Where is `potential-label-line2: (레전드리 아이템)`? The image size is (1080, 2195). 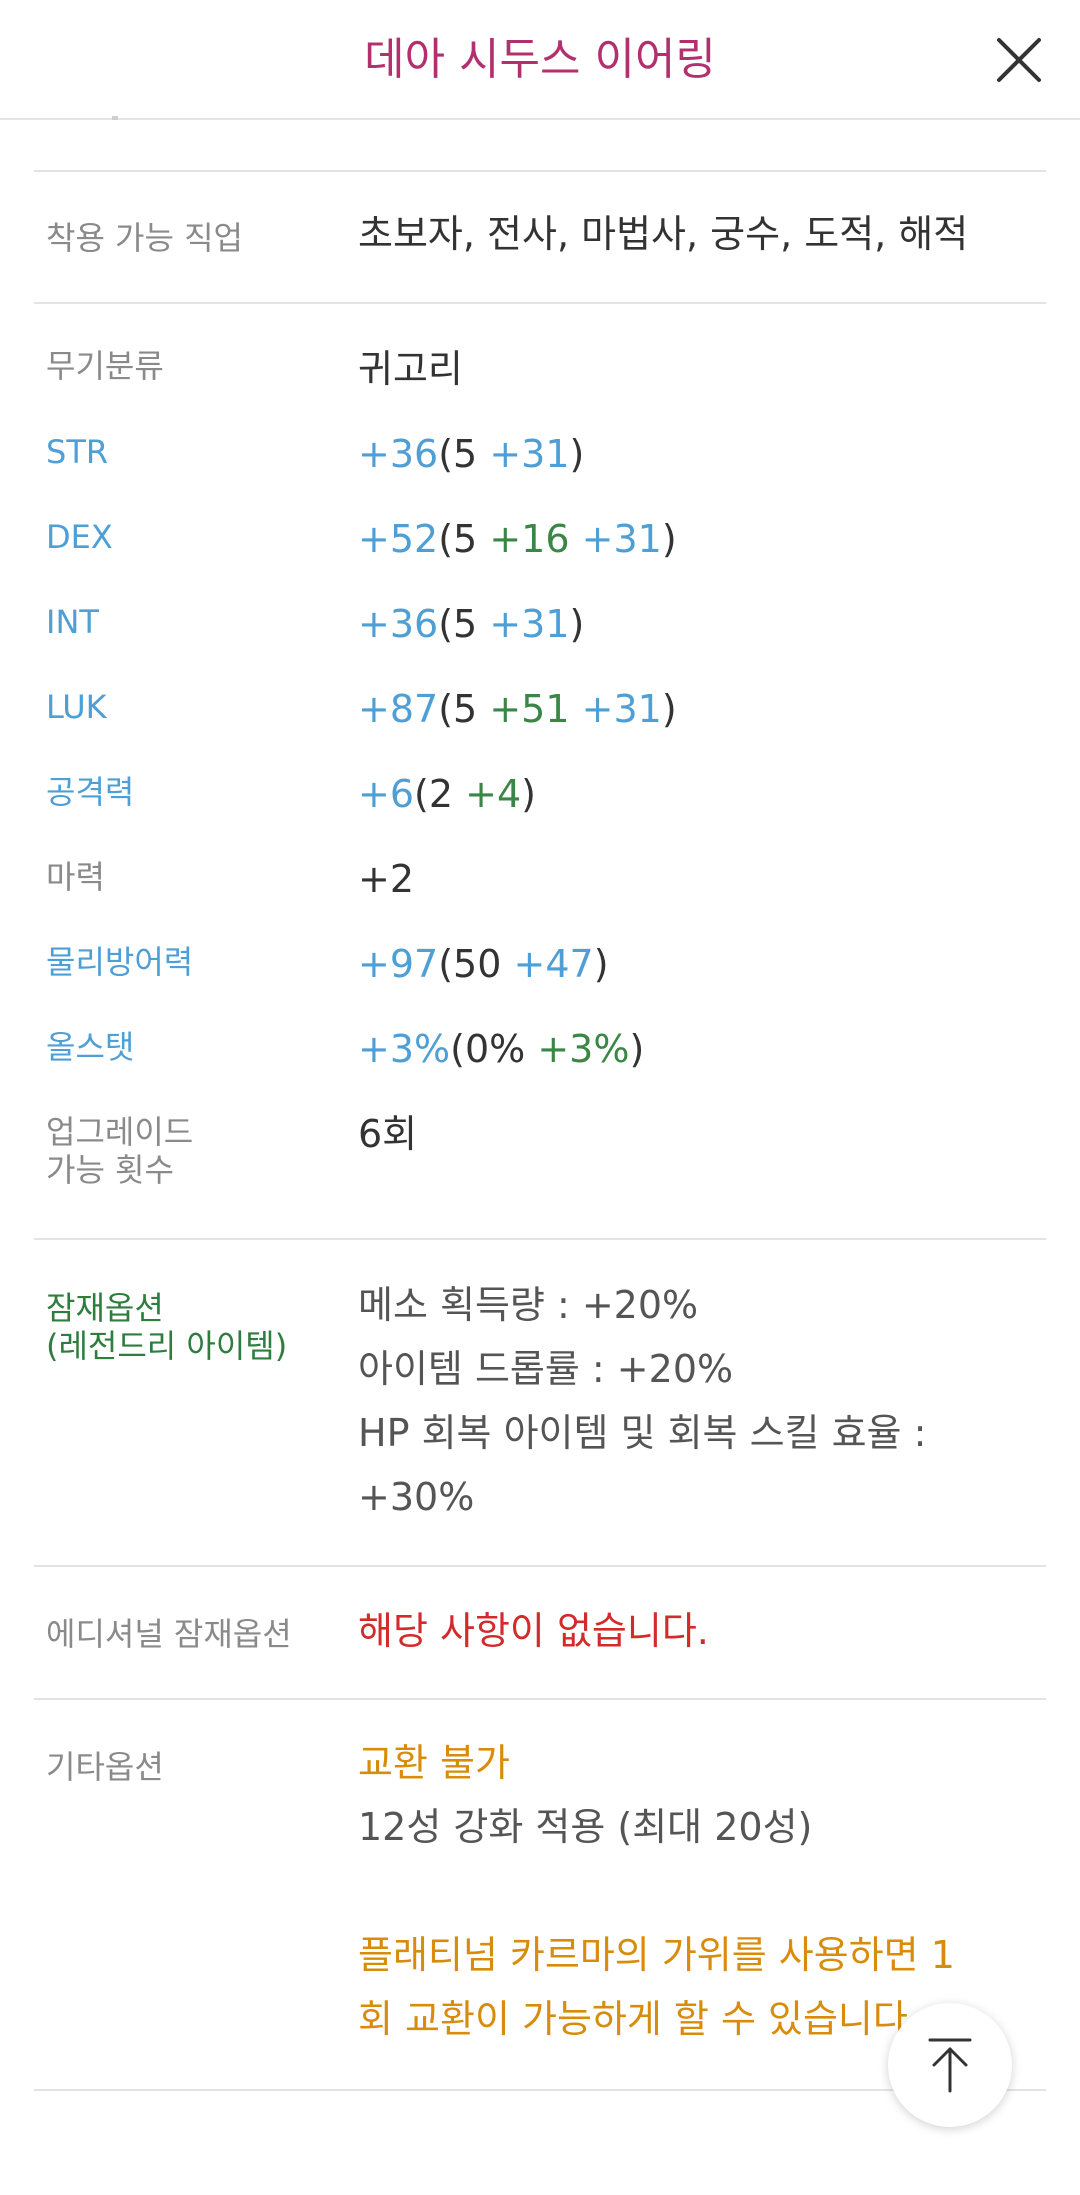
potential-label-line2: (레전드리 아이템) is located at coordinates (167, 1346).